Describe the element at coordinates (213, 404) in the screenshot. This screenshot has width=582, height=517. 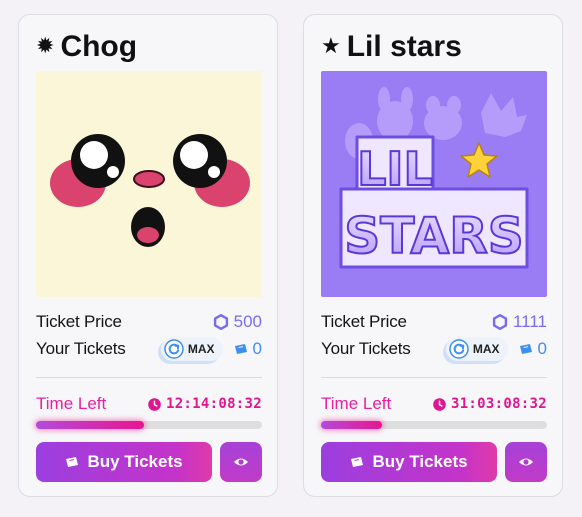
I see `time-left-value: 12:14:08:32` at that location.